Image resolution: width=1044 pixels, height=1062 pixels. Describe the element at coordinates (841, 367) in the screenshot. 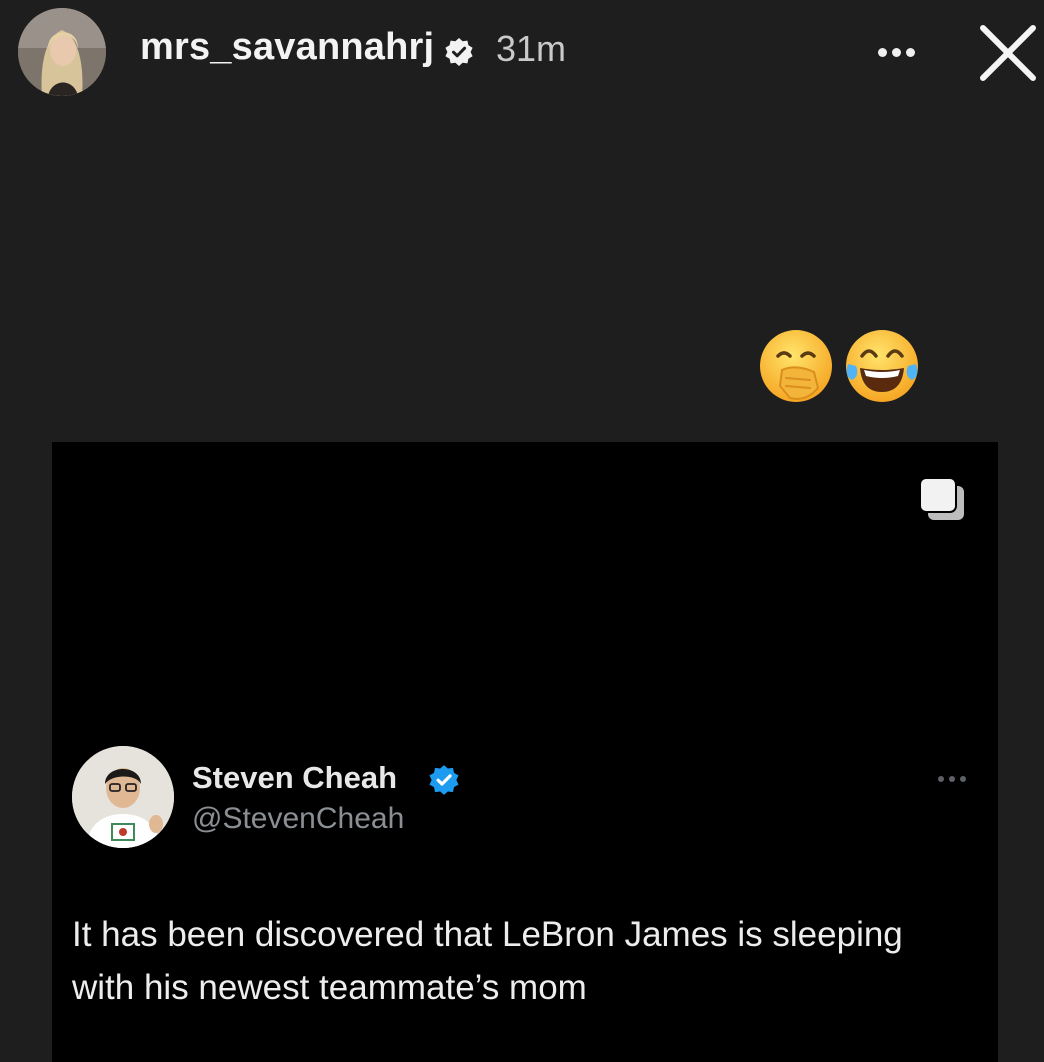

I see `emoji-sticker` at that location.